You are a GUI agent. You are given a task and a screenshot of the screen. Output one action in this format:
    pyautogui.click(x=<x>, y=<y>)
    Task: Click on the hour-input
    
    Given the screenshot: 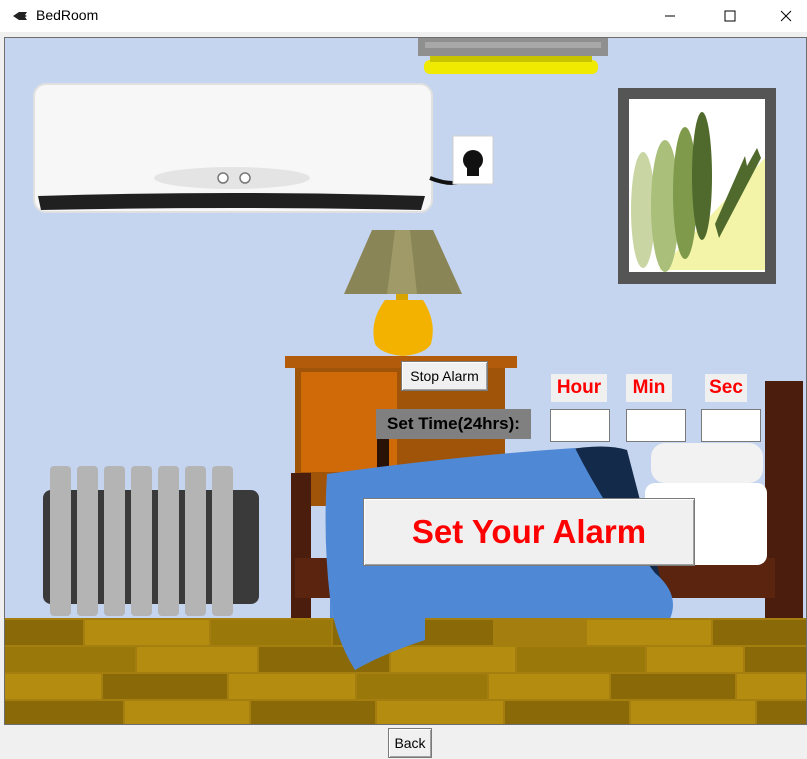 What is the action you would take?
    pyautogui.click(x=580, y=425)
    